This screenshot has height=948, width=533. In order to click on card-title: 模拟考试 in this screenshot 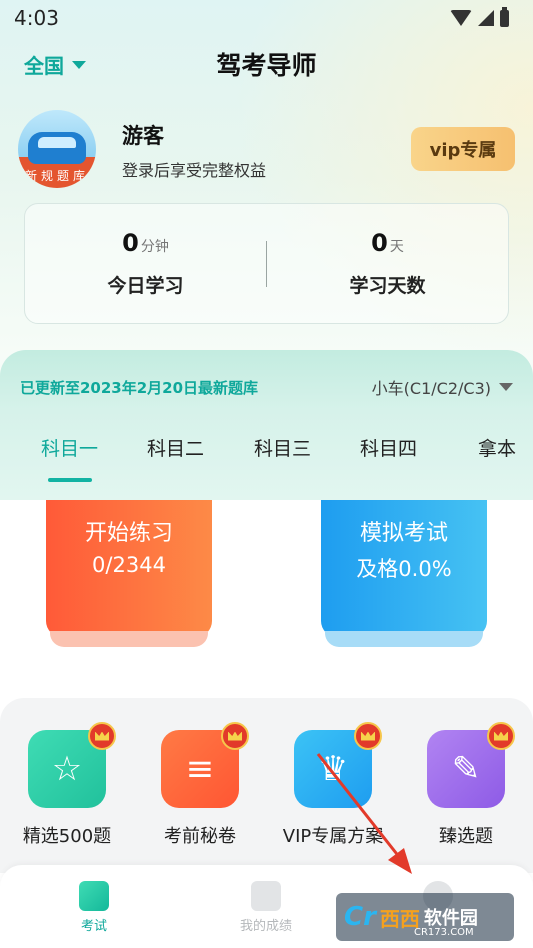, I will do `click(403, 533)`.